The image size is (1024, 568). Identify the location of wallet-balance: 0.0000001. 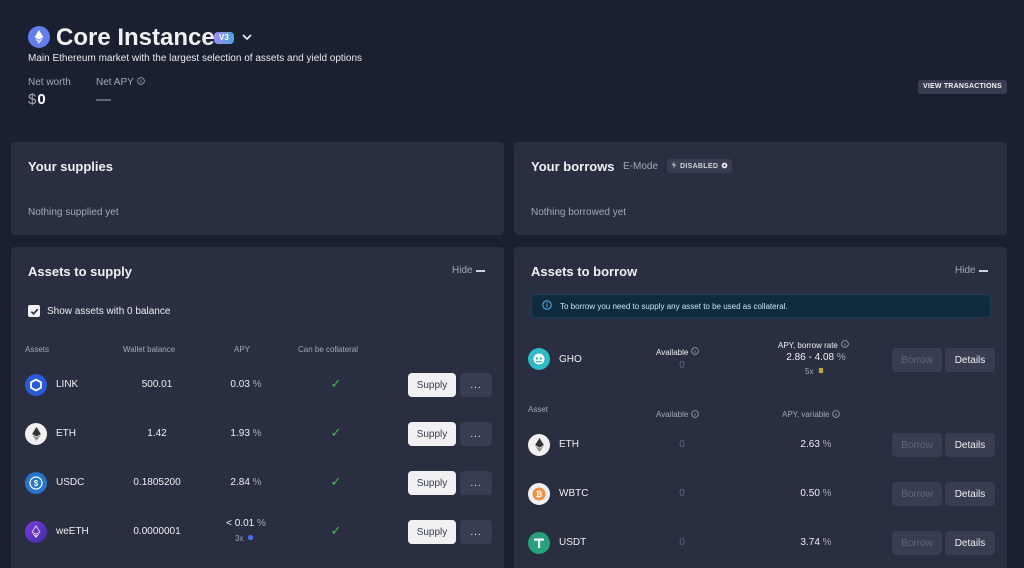
(157, 531).